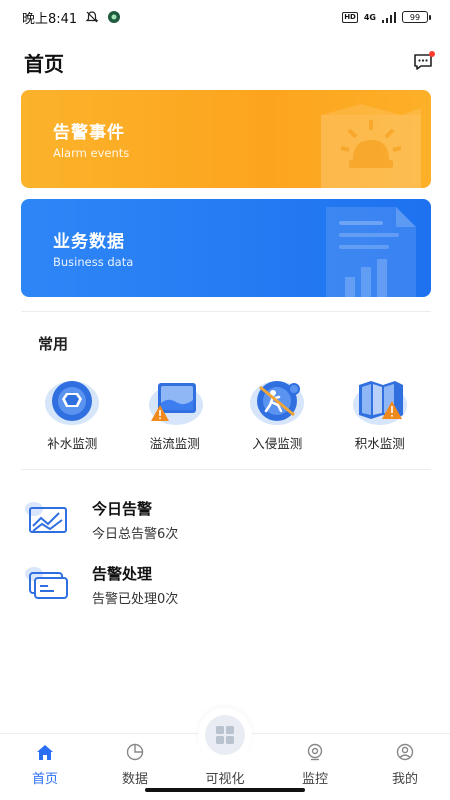 The image size is (450, 800). What do you see at coordinates (135, 752) in the screenshot?
I see `pie-chart-icon` at bounding box center [135, 752].